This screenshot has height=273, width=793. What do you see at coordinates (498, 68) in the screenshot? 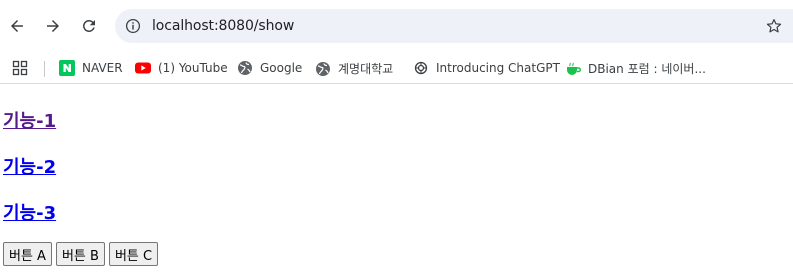
I see `bookmark-label: Introducing ChatGPT` at bounding box center [498, 68].